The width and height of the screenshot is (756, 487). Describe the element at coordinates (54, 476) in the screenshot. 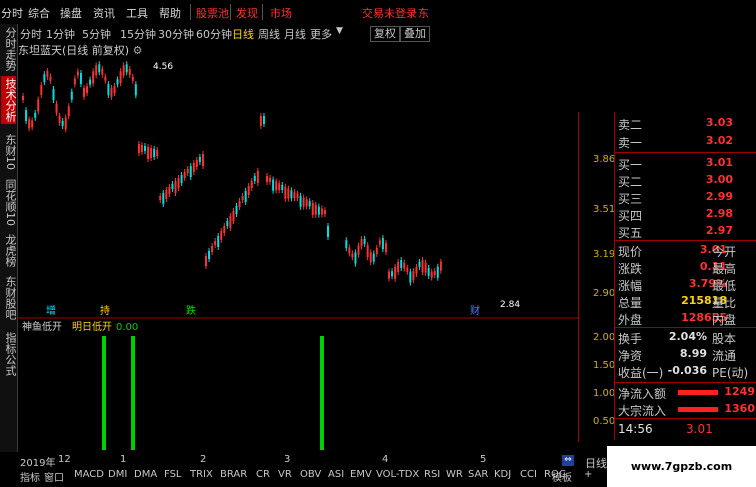

I see `indicator-tab: 窗口` at that location.